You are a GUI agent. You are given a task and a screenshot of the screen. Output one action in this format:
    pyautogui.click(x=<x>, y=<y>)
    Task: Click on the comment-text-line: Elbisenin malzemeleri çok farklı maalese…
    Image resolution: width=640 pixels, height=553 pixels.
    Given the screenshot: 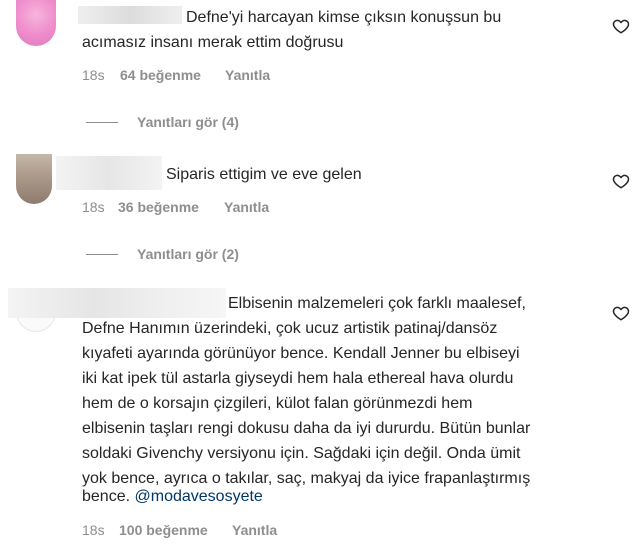 What is the action you would take?
    pyautogui.click(x=377, y=303)
    